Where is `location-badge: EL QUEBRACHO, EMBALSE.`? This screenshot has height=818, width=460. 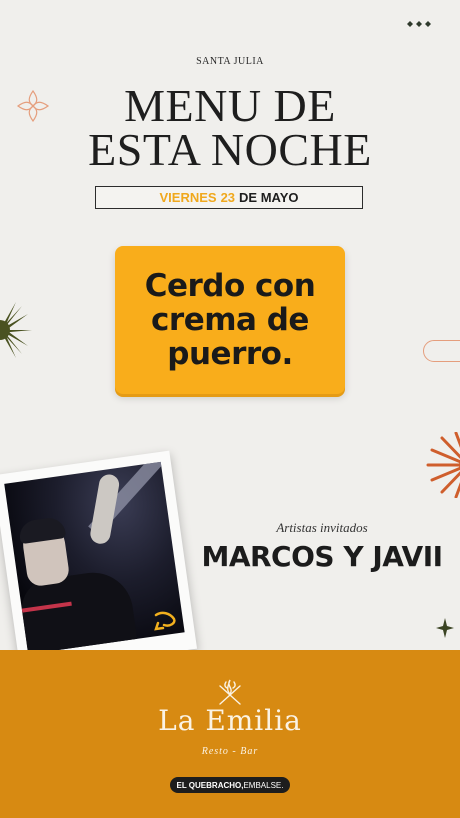 location-badge: EL QUEBRACHO, EMBALSE. is located at coordinates (230, 785).